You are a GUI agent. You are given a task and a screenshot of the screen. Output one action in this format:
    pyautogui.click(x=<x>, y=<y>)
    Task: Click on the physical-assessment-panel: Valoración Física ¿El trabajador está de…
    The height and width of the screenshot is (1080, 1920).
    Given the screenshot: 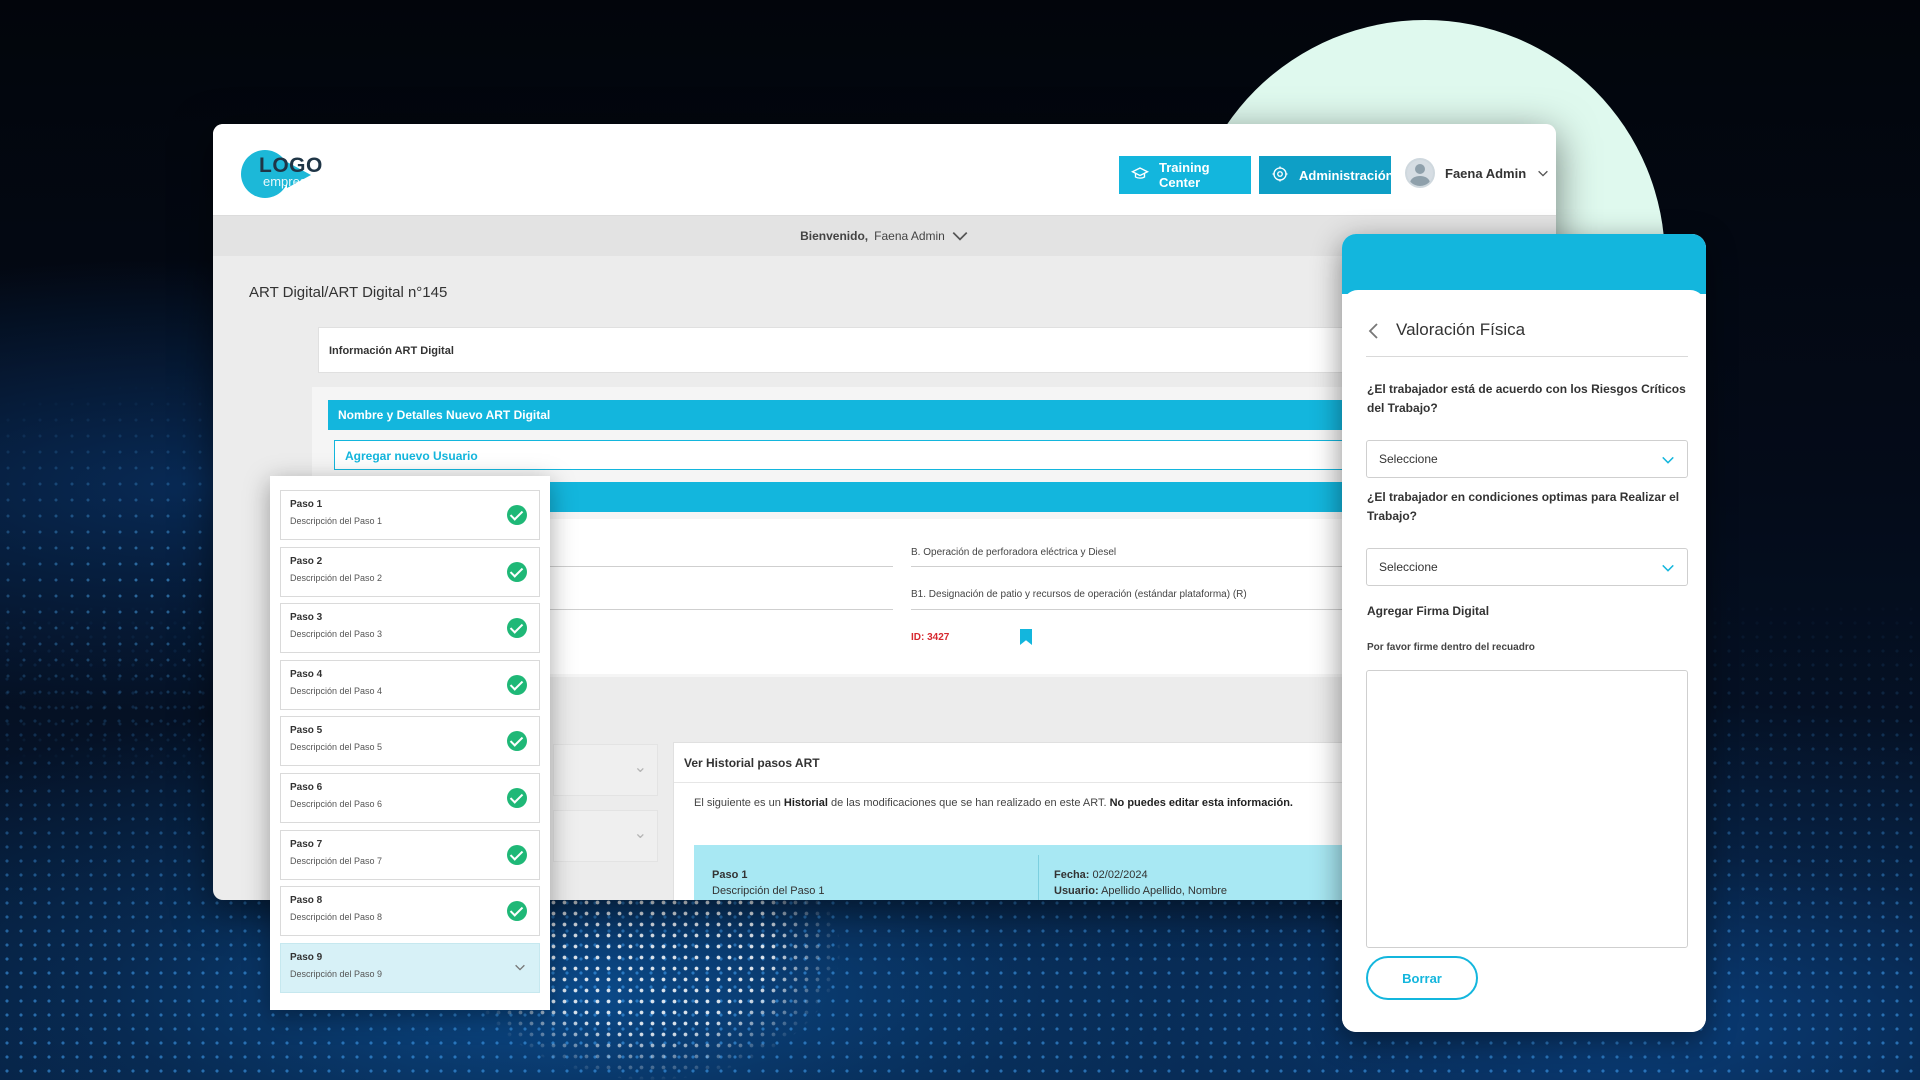 What is the action you would take?
    pyautogui.click(x=1524, y=633)
    